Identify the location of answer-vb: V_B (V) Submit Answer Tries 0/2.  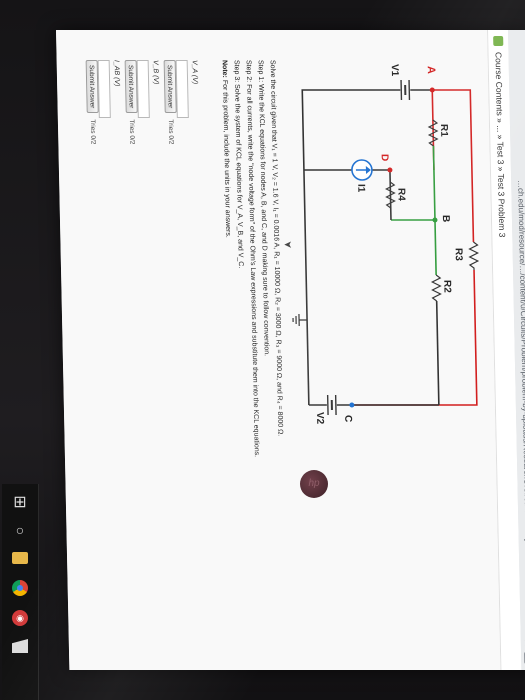
(142, 102).